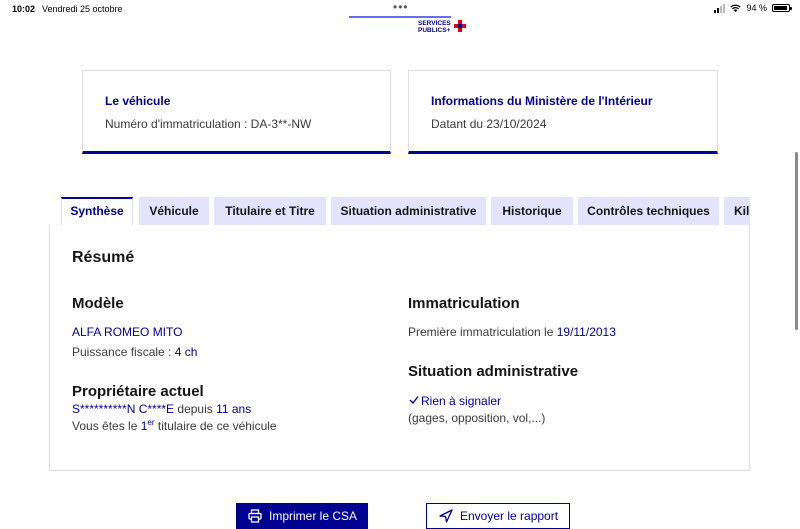  I want to click on owner-line: S**********N C****E depuis 11 ans, so click(162, 409).